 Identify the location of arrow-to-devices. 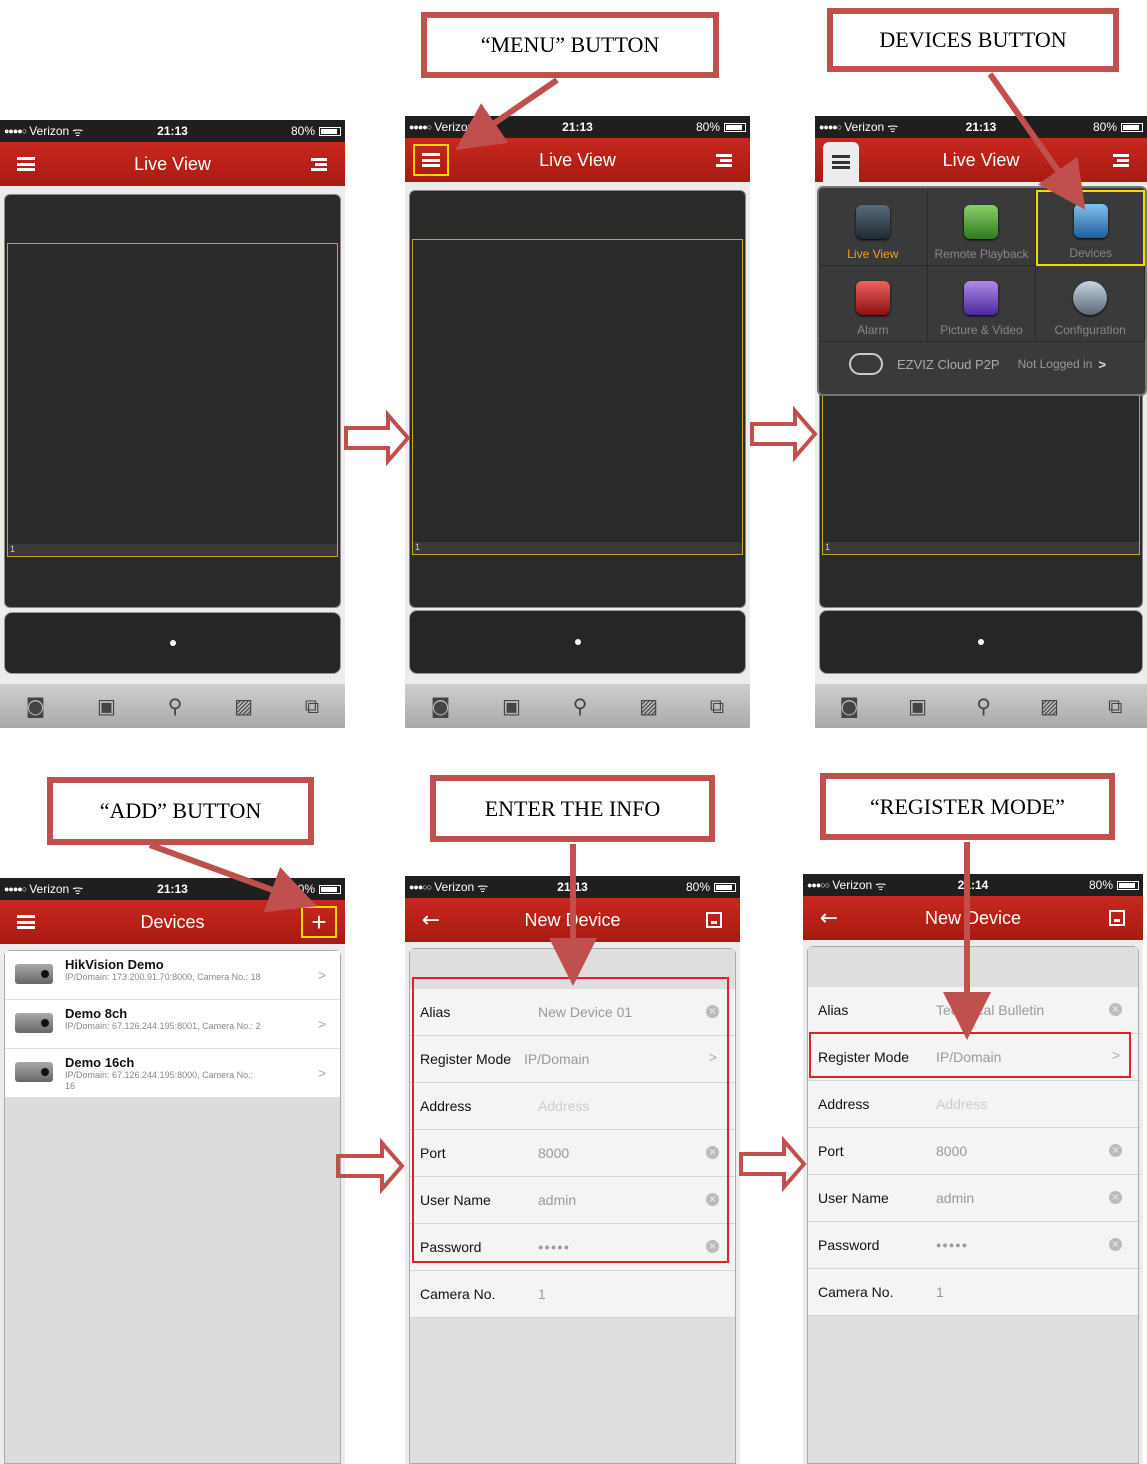
(1036, 141).